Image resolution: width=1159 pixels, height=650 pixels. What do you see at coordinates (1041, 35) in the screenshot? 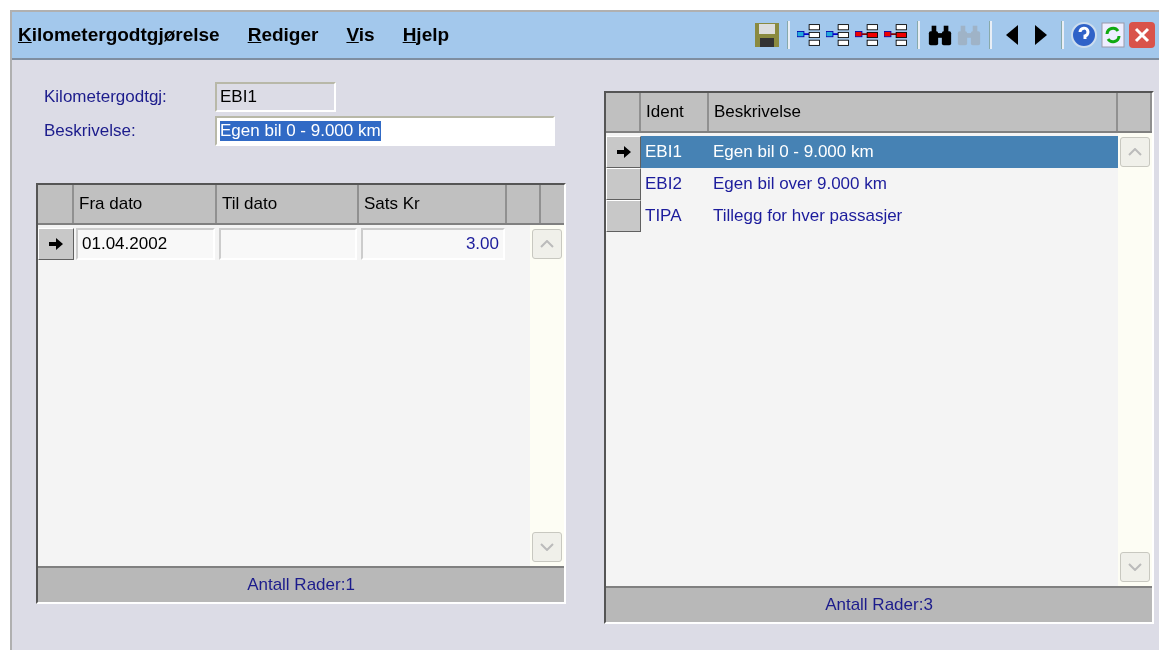
I see `next-icon` at bounding box center [1041, 35].